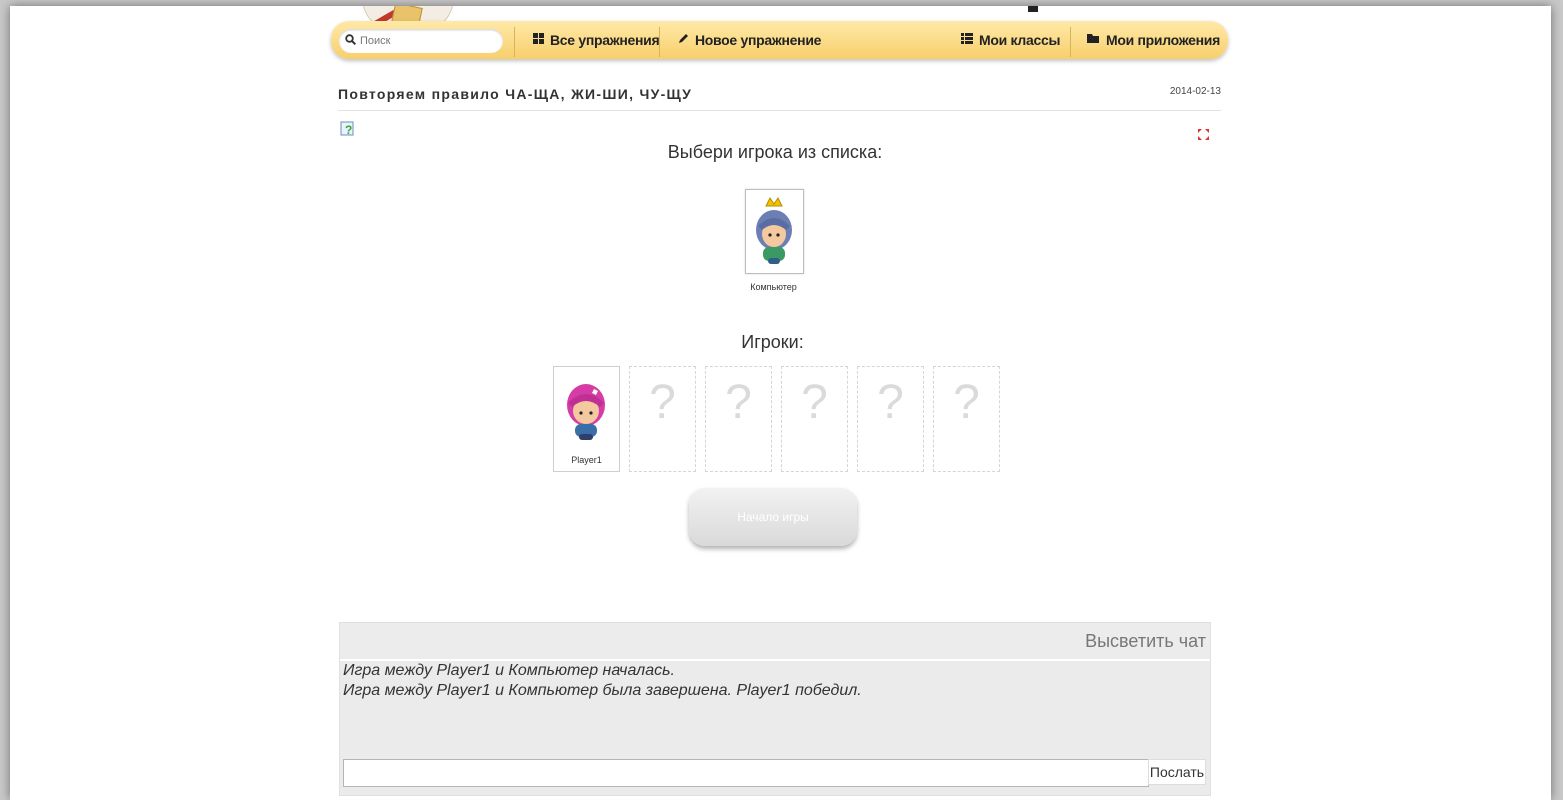 This screenshot has width=1563, height=800. What do you see at coordinates (1145, 641) in the screenshot?
I see `show-chat-toggle: Высветить чат` at bounding box center [1145, 641].